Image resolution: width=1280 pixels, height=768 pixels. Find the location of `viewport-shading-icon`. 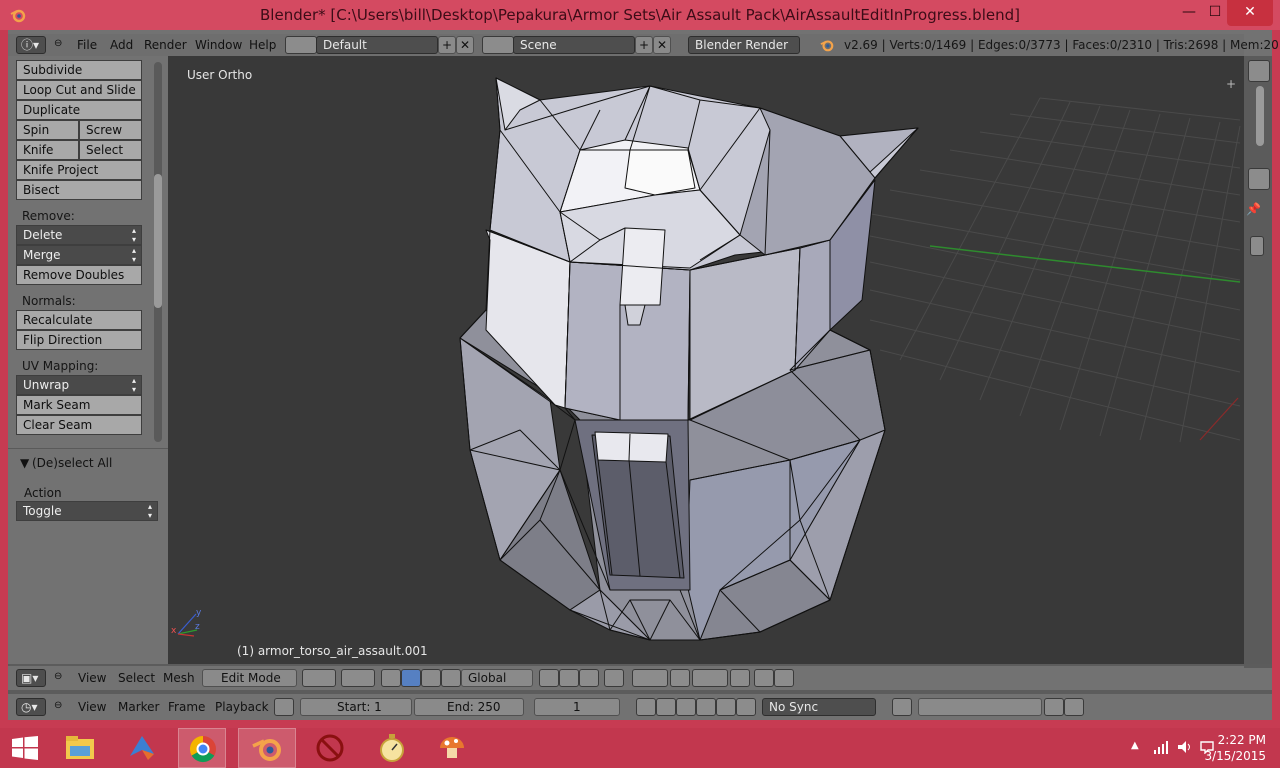

viewport-shading-icon is located at coordinates (319, 678).